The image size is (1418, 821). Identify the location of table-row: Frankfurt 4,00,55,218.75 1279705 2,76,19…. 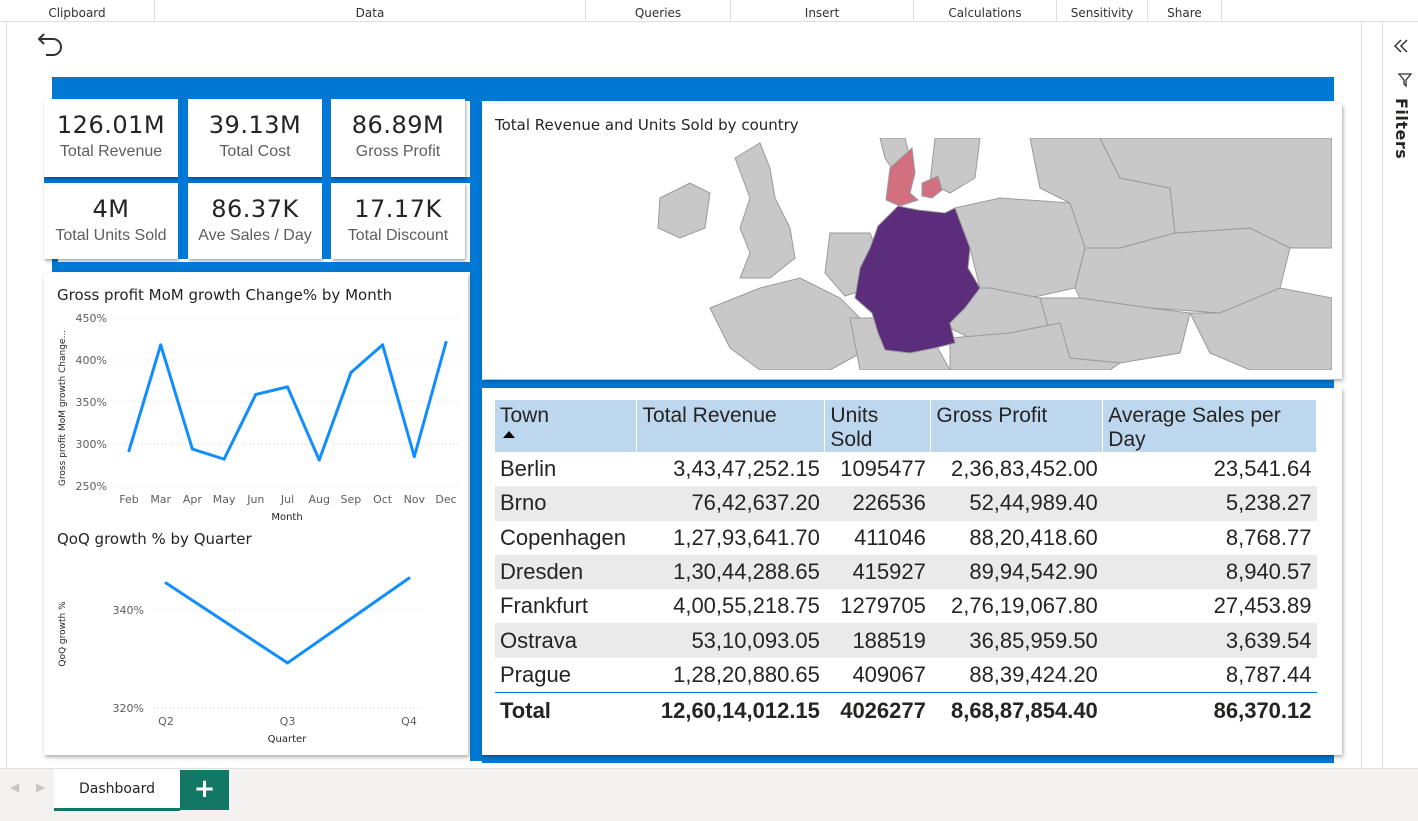
(906, 606).